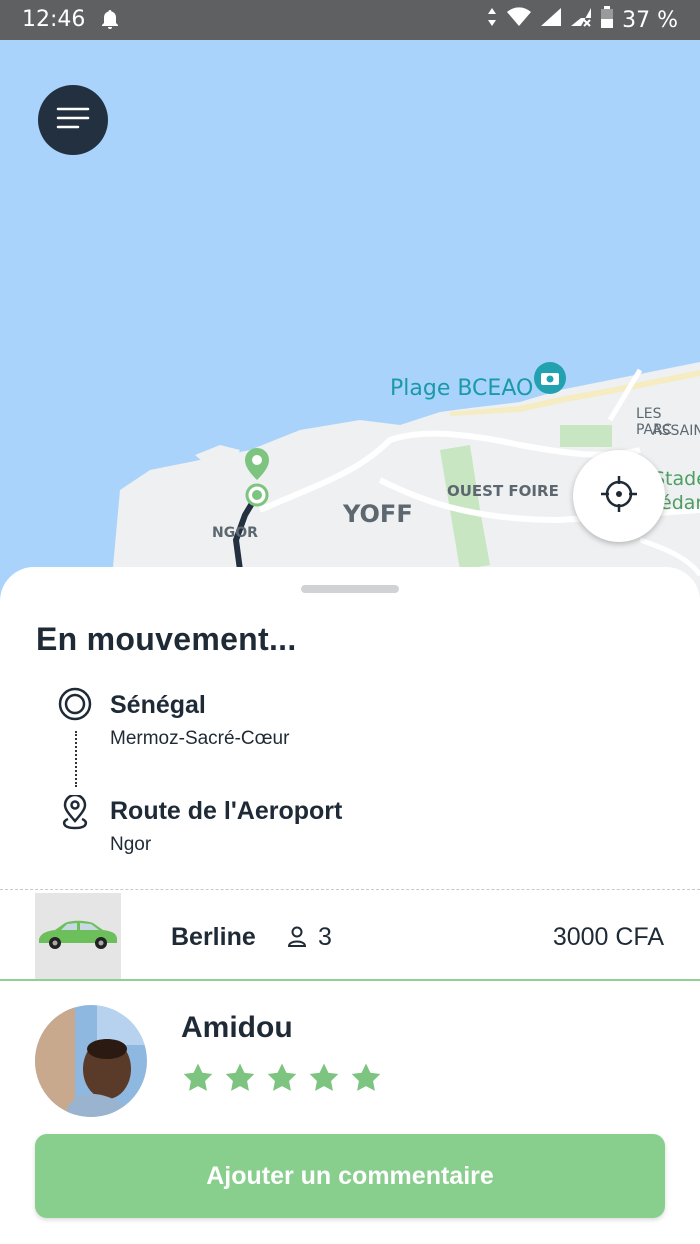  What do you see at coordinates (131, 844) in the screenshot?
I see `destination-address: Ngor` at bounding box center [131, 844].